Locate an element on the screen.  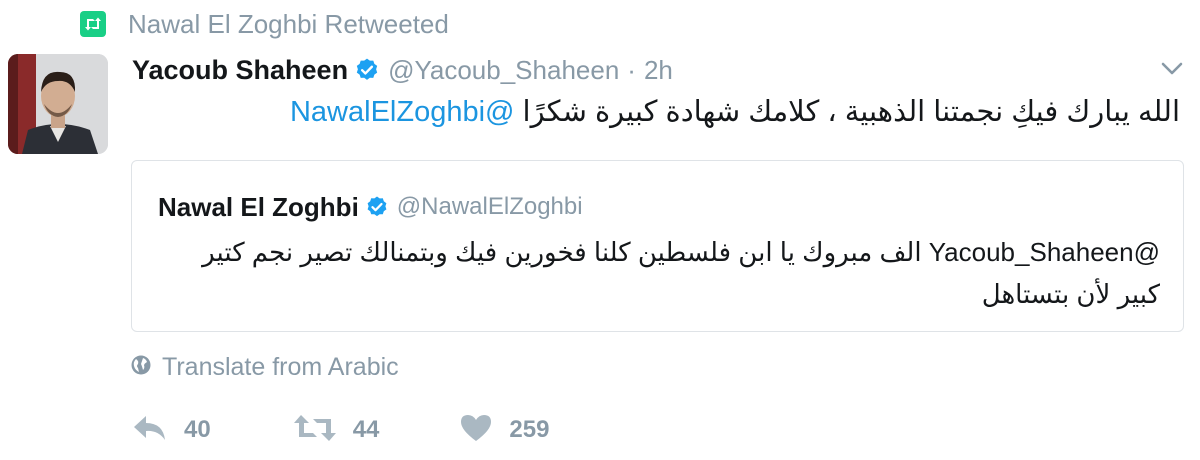
retweet-count: 44 is located at coordinates (366, 429).